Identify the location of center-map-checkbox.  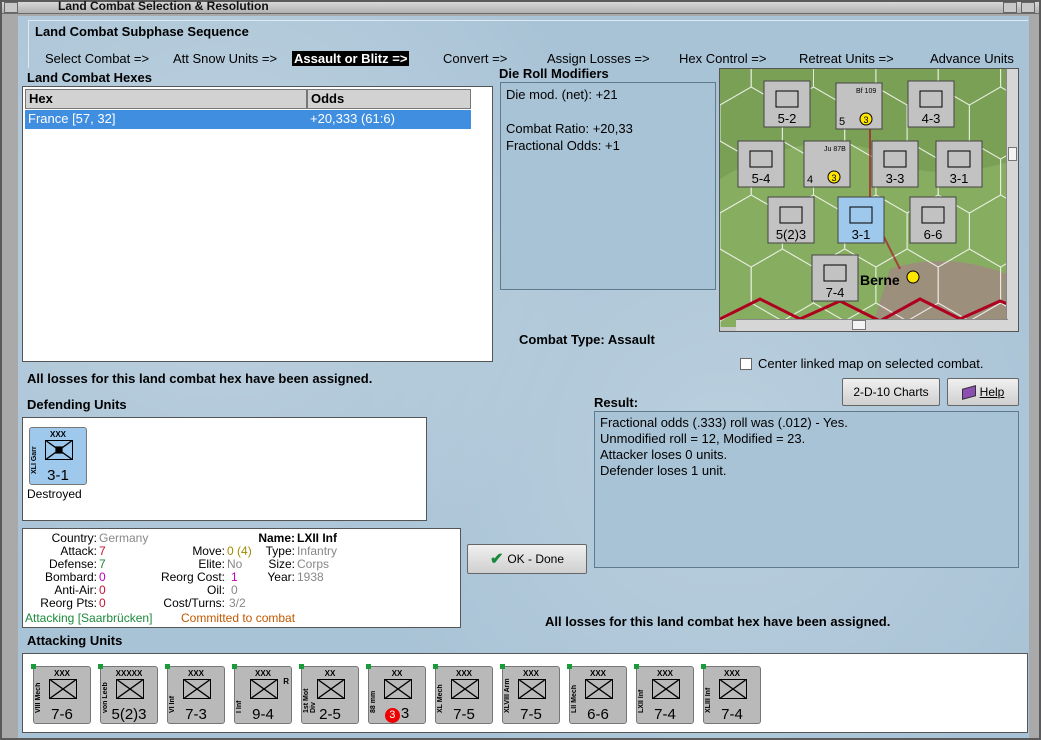
(746, 363).